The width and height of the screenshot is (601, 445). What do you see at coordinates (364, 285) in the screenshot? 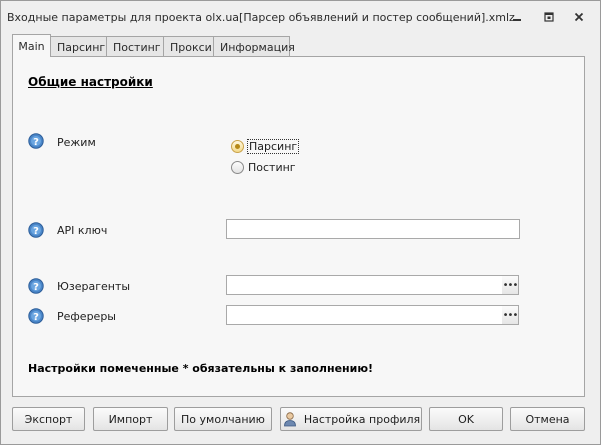
I see `useragents-input` at bounding box center [364, 285].